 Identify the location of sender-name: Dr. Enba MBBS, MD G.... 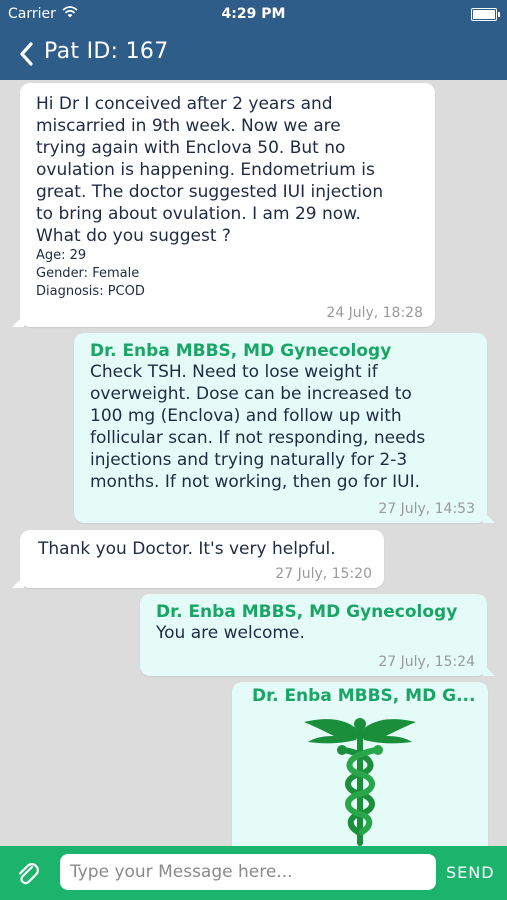
(364, 696).